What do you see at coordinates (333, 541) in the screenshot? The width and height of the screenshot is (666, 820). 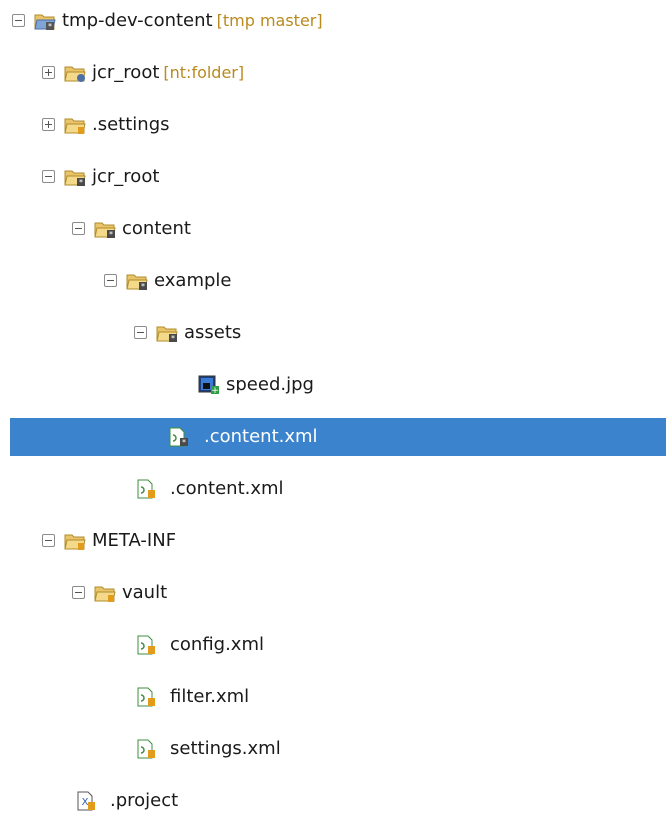 I see `tree-row-meta-inf: META-INF` at bounding box center [333, 541].